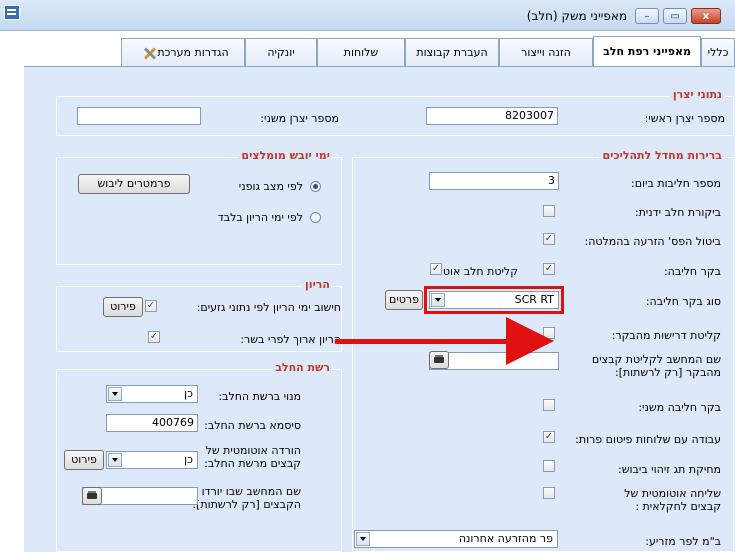 Image resolution: width=735 pixels, height=552 pixels. What do you see at coordinates (684, 118) in the screenshot?
I see `producer-main-label: מספר יצרן ראשי:` at bounding box center [684, 118].